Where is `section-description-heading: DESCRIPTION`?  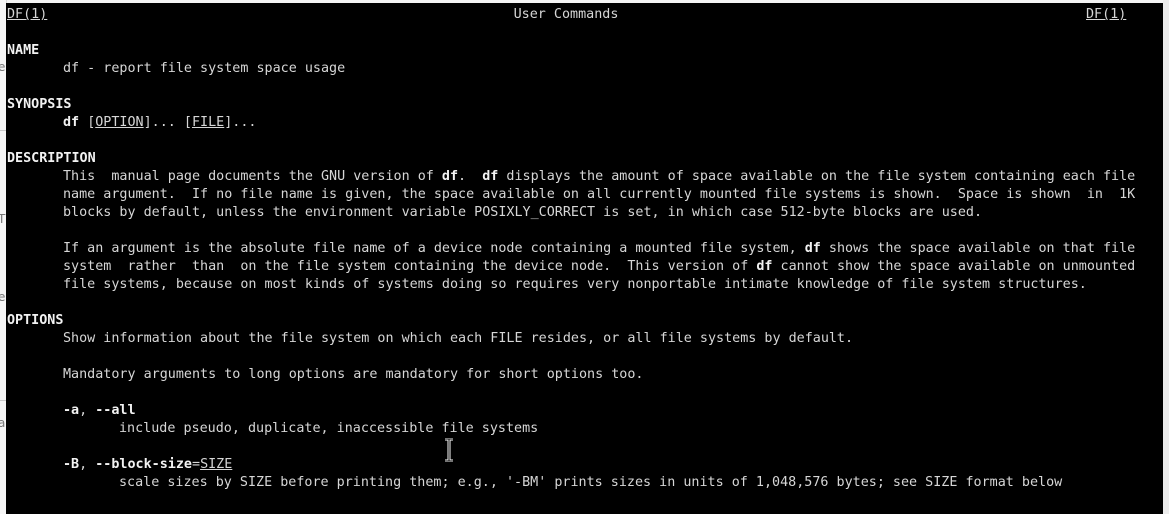 section-description-heading: DESCRIPTION is located at coordinates (51, 158).